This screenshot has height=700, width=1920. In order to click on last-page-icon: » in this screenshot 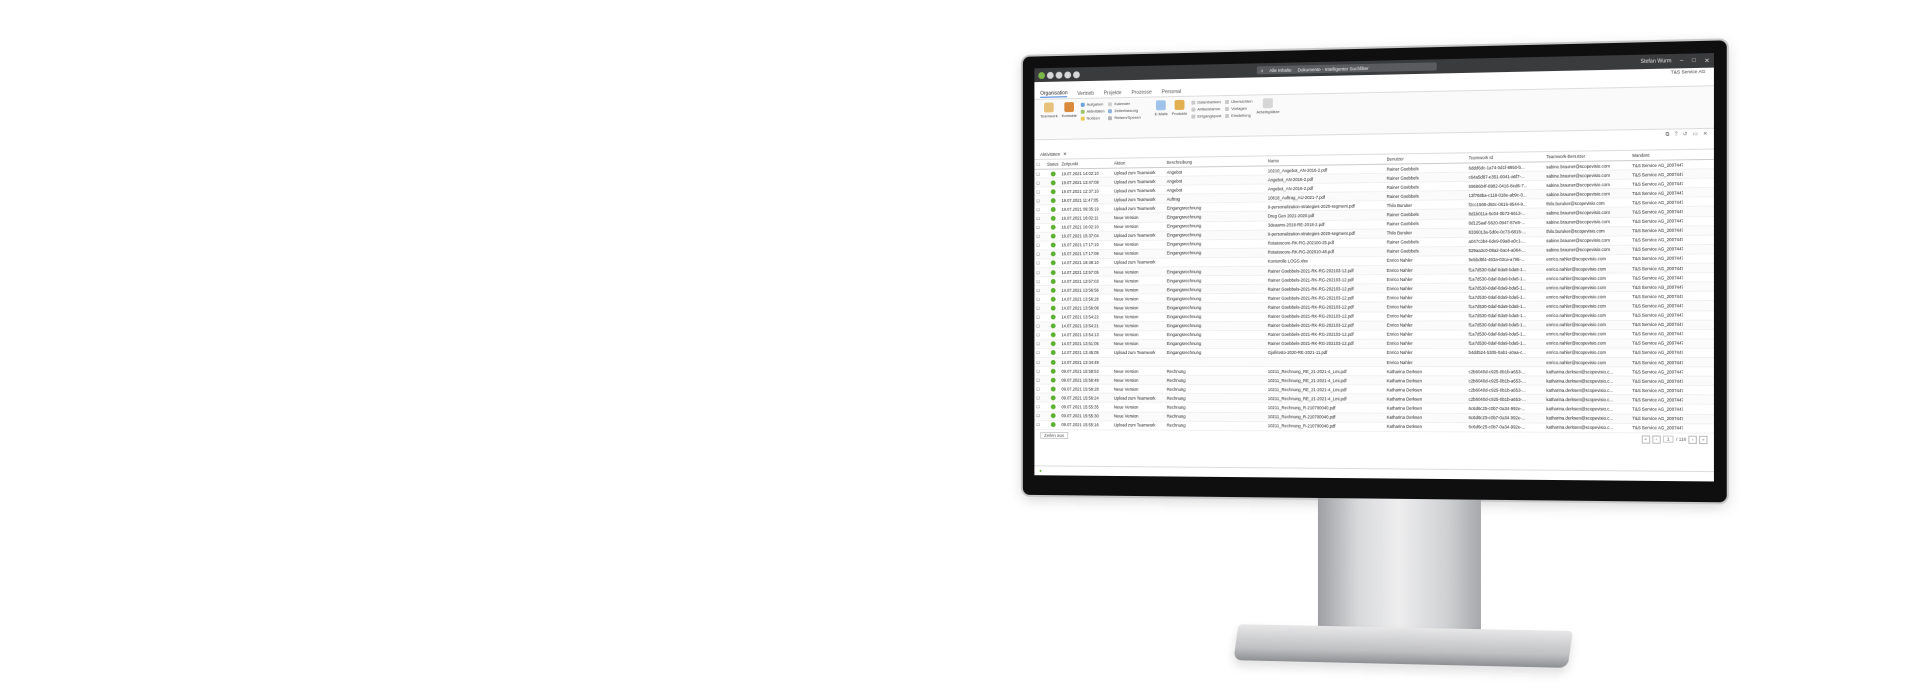, I will do `click(1703, 439)`.